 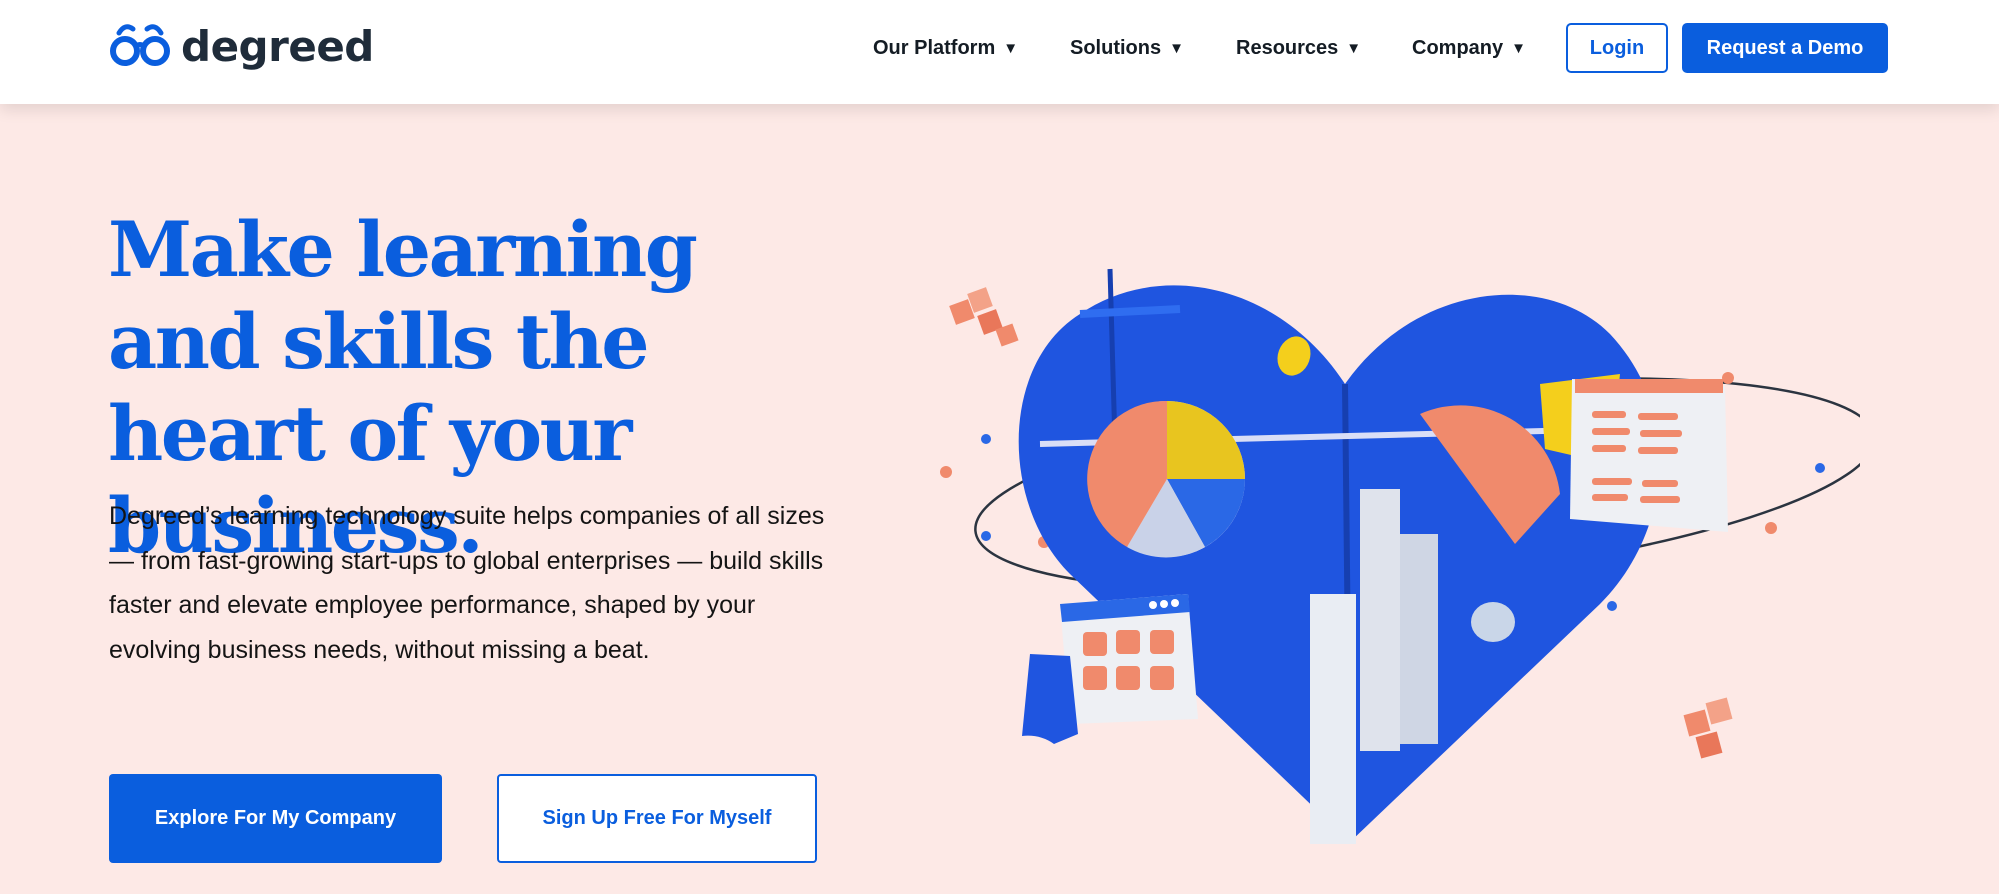 I want to click on window-card, so click(x=1110, y=669).